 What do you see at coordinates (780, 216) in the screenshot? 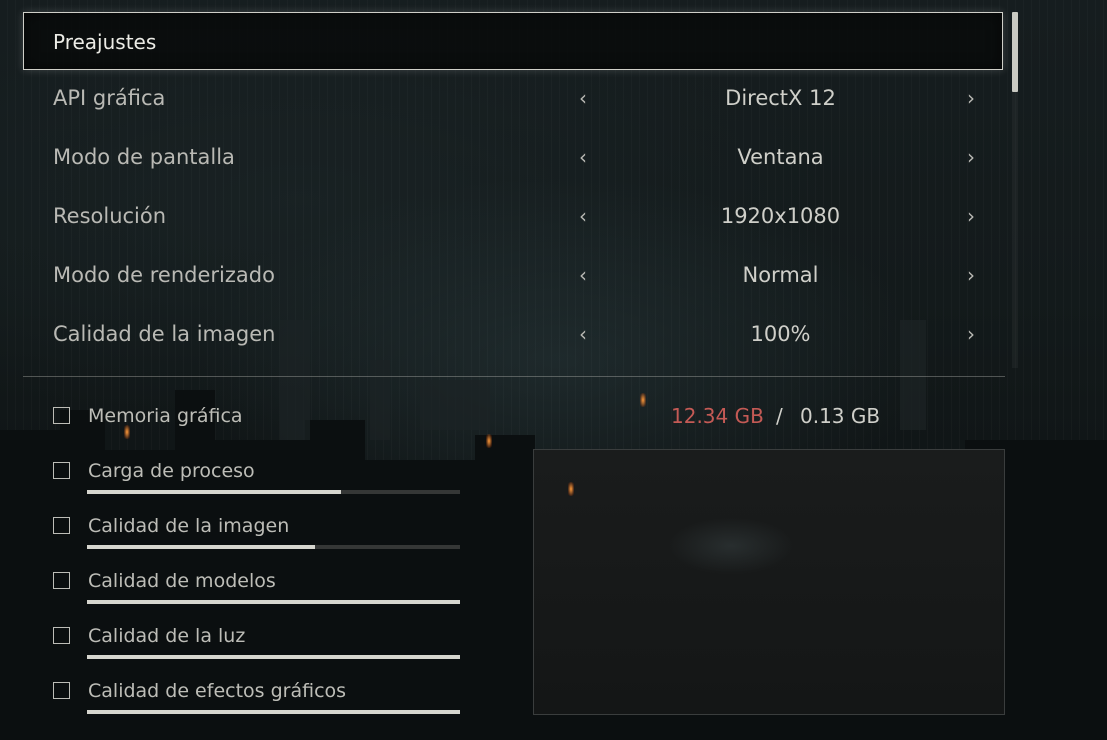
I see `setting-value: 1920x1080` at bounding box center [780, 216].